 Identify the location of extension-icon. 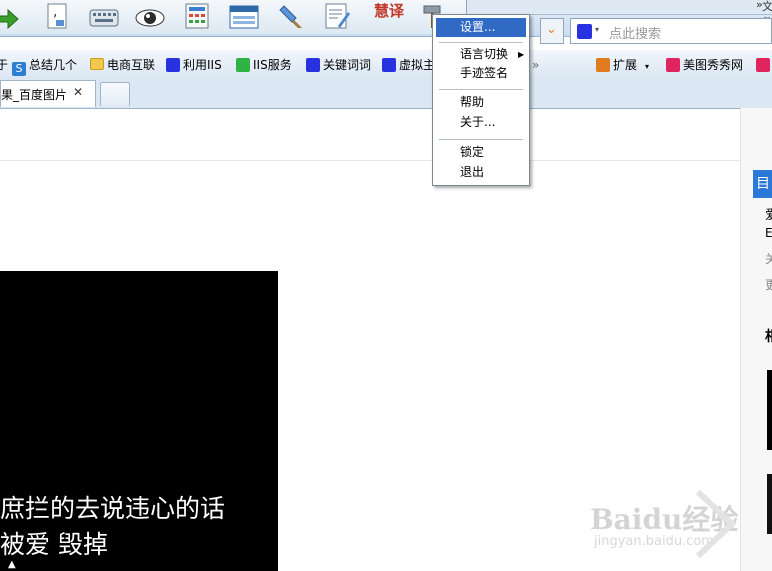
(603, 65).